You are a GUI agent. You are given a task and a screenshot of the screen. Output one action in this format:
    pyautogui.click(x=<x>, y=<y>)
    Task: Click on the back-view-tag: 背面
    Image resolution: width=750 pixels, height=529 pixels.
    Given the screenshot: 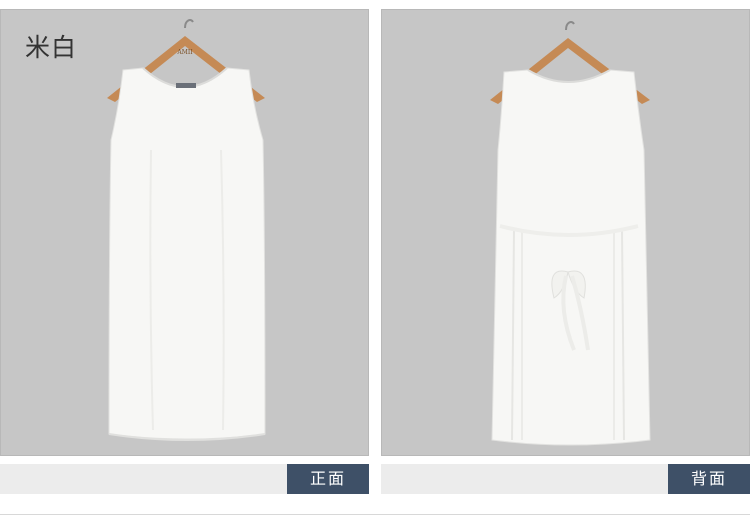 What is the action you would take?
    pyautogui.click(x=709, y=479)
    